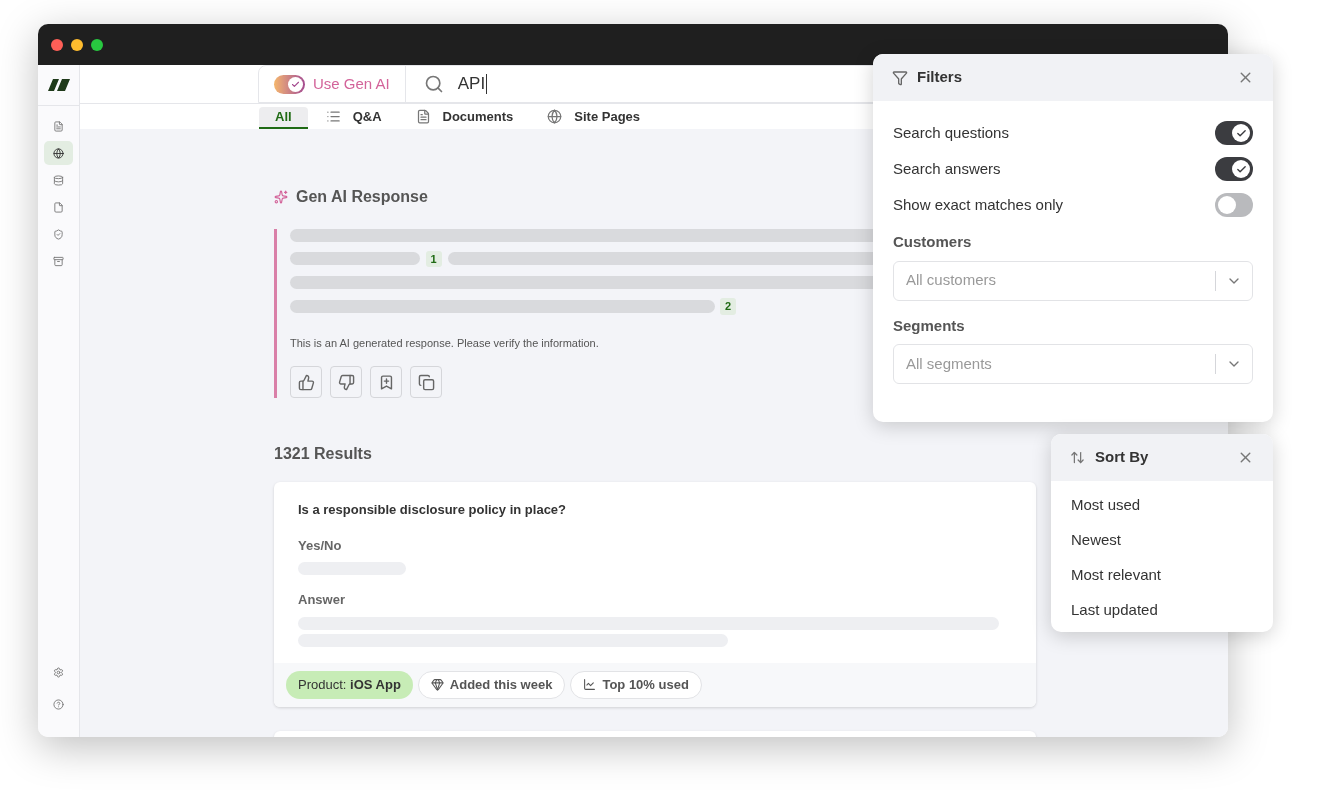  Describe the element at coordinates (636, 684) in the screenshot. I see `tag: Top 10% used` at that location.